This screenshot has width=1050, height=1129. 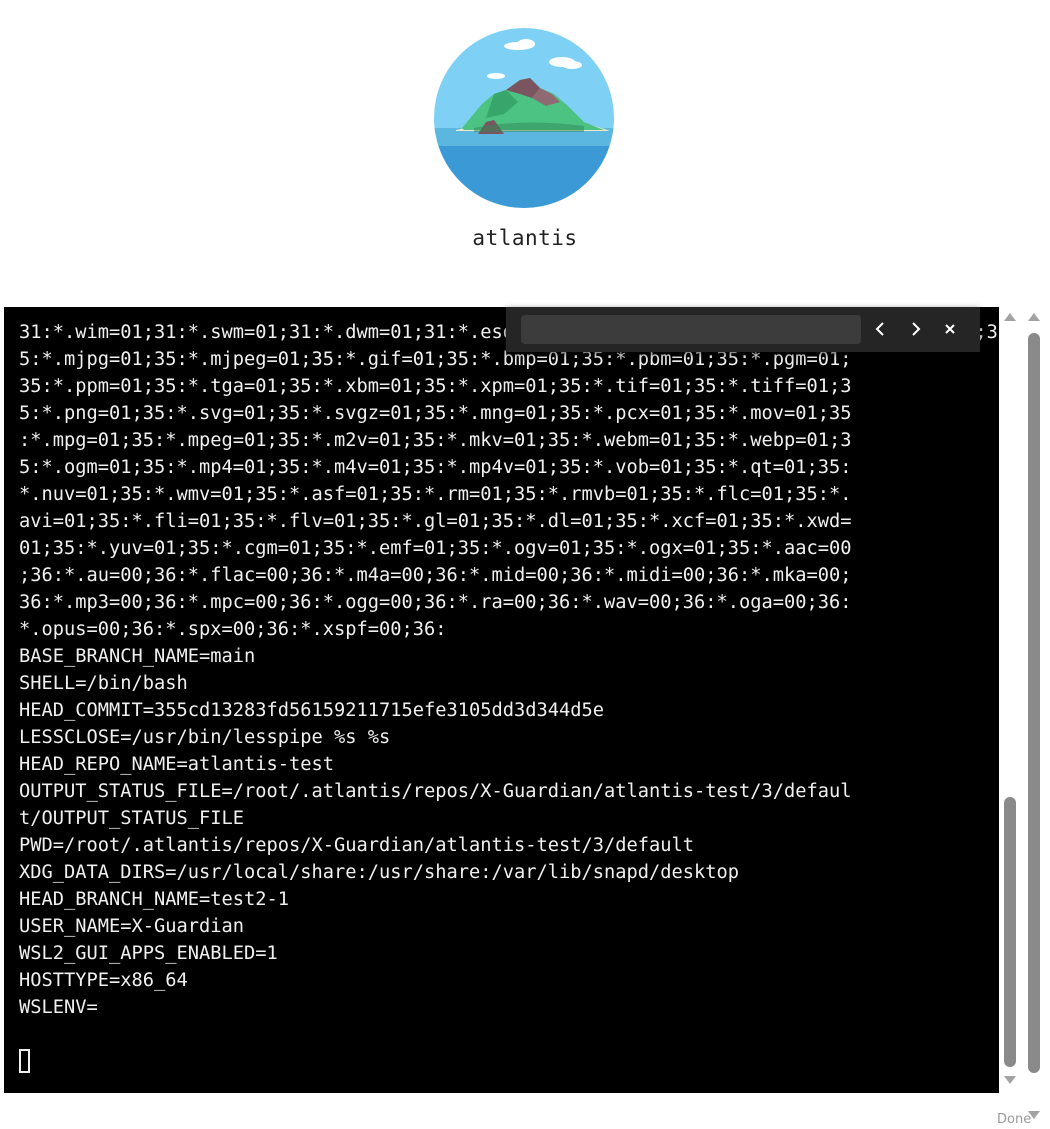 I want to click on chevron-left-icon, so click(x=879, y=329).